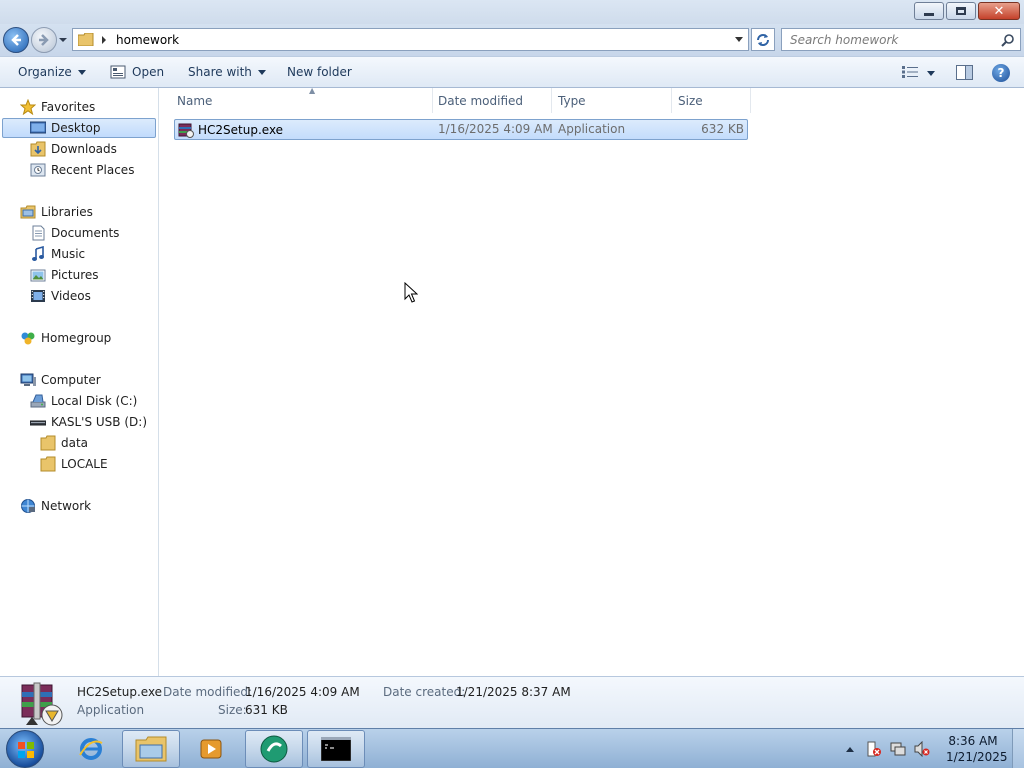 This screenshot has height=768, width=1024. I want to click on nav-music: Music, so click(57, 254).